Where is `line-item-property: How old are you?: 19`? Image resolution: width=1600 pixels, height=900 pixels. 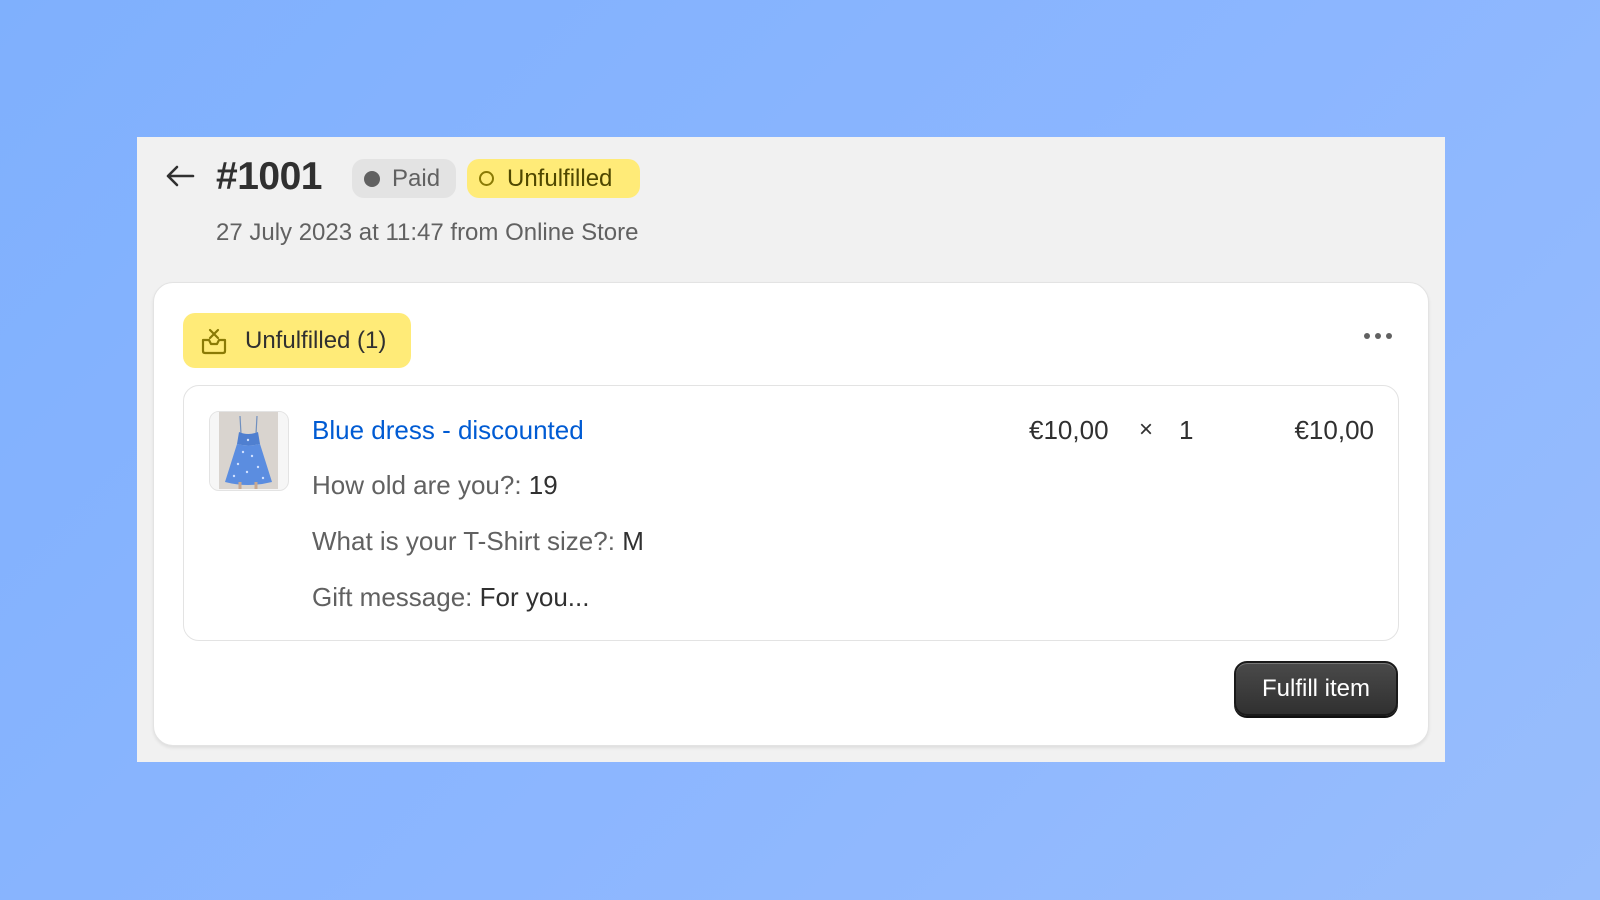
line-item-property: How old are you?: 19 is located at coordinates (435, 485).